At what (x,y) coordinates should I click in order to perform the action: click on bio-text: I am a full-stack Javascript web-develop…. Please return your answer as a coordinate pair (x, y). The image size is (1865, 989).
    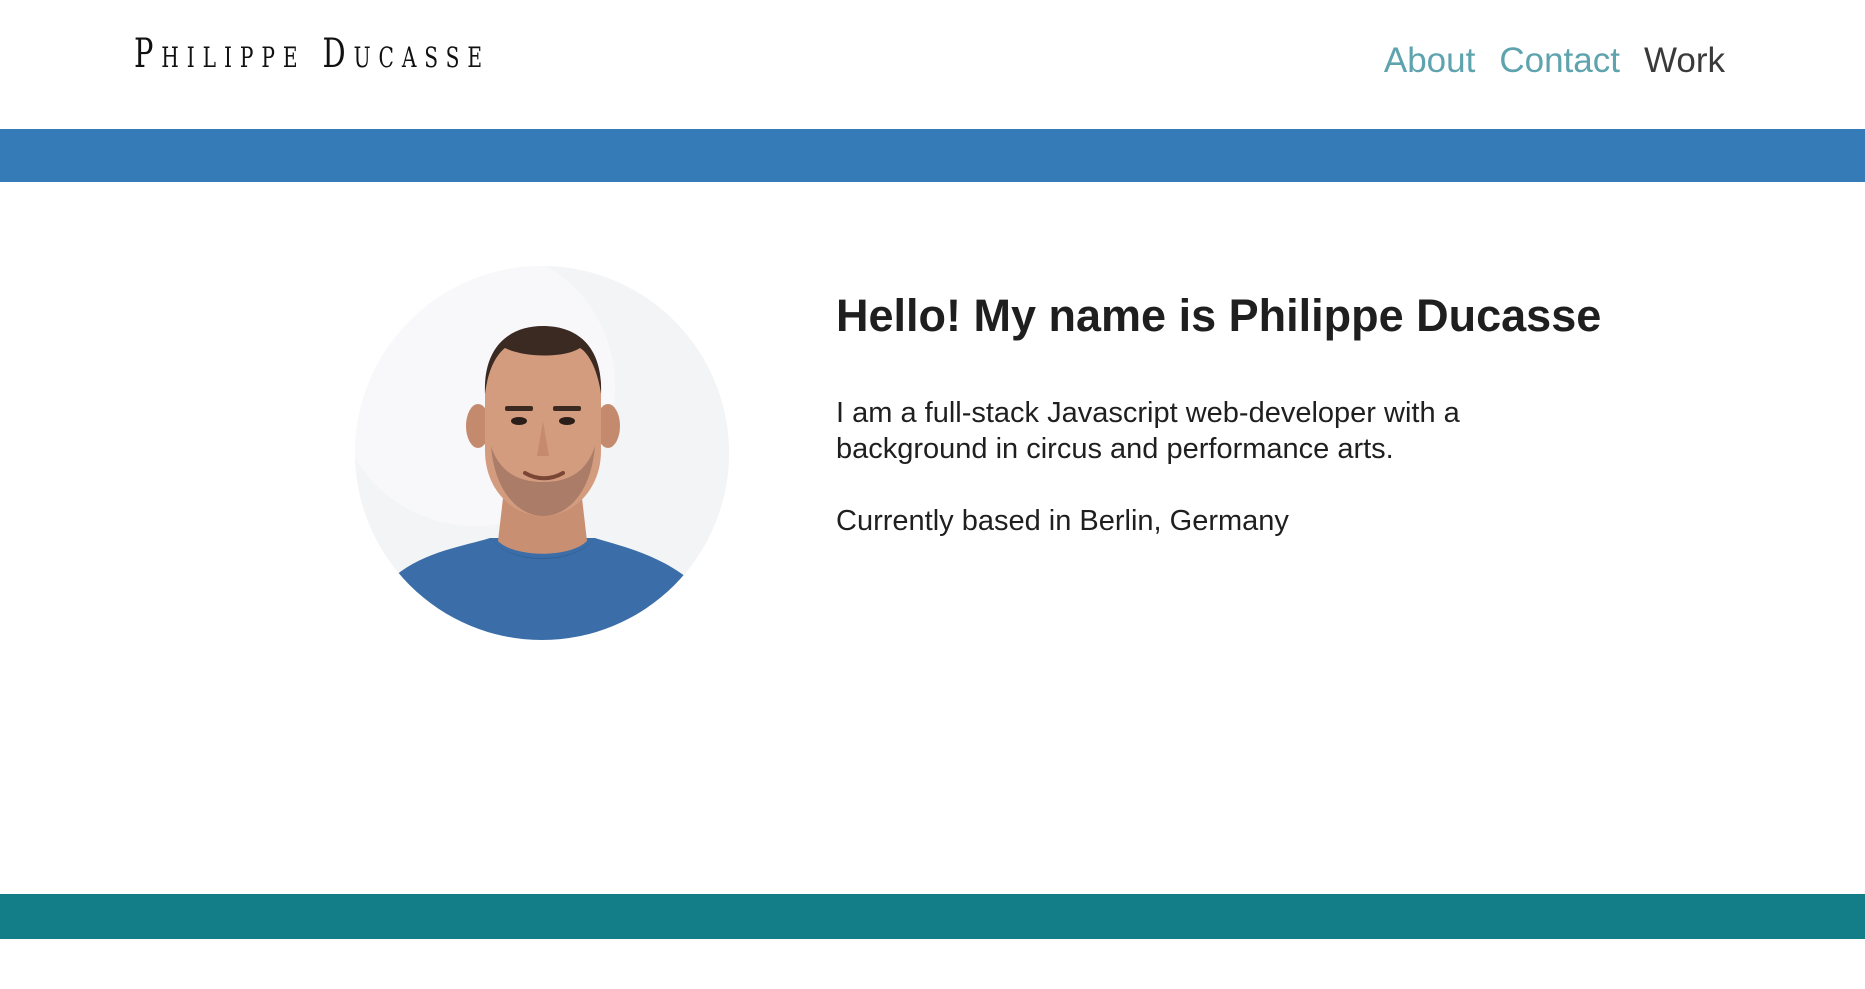
    Looking at the image, I should click on (1148, 431).